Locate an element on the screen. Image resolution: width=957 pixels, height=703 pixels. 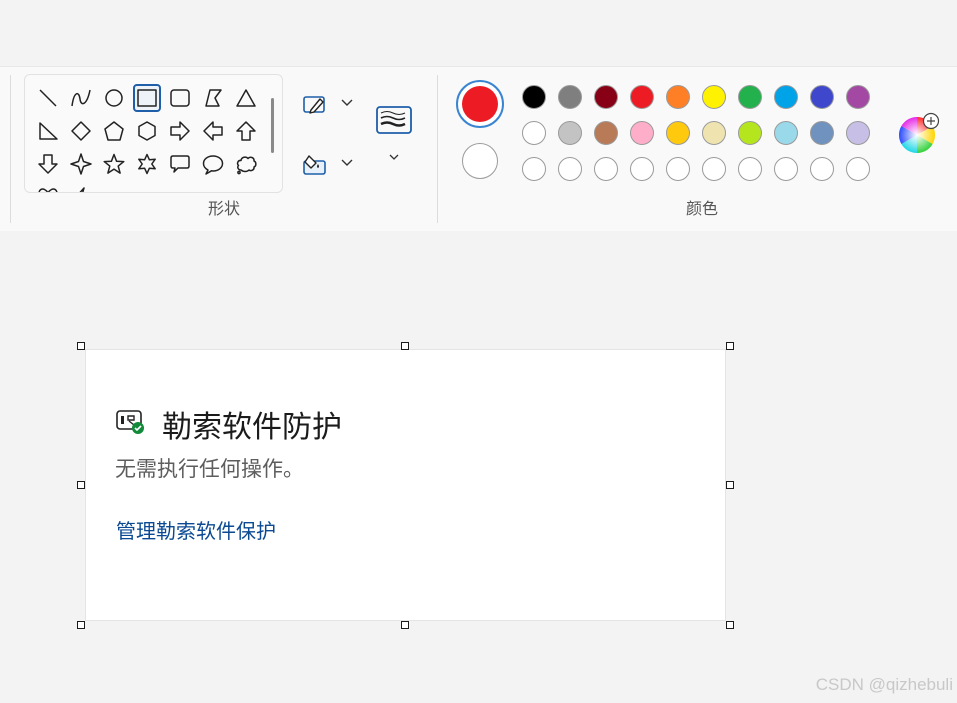
edit-colors-button is located at coordinates (919, 133).